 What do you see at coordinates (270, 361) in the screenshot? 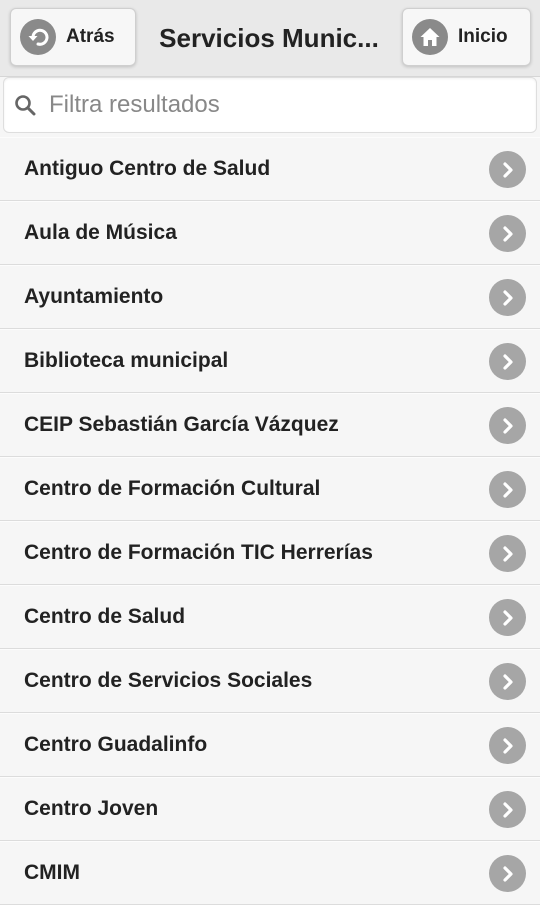
I see `list-item: Biblioteca municipal` at bounding box center [270, 361].